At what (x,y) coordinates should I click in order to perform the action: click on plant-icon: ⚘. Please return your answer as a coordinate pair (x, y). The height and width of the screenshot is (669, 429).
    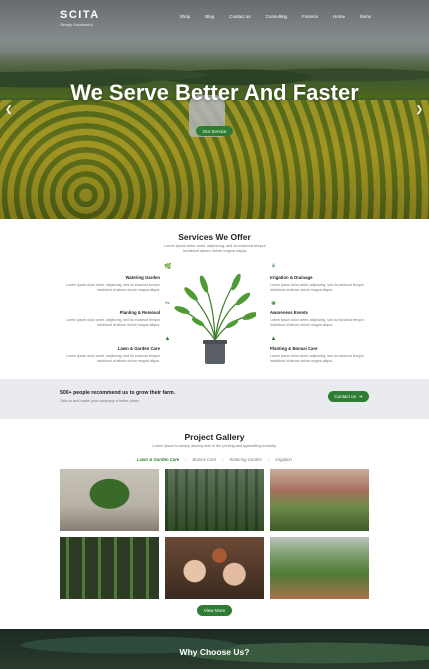
    Looking at the image, I should click on (273, 267).